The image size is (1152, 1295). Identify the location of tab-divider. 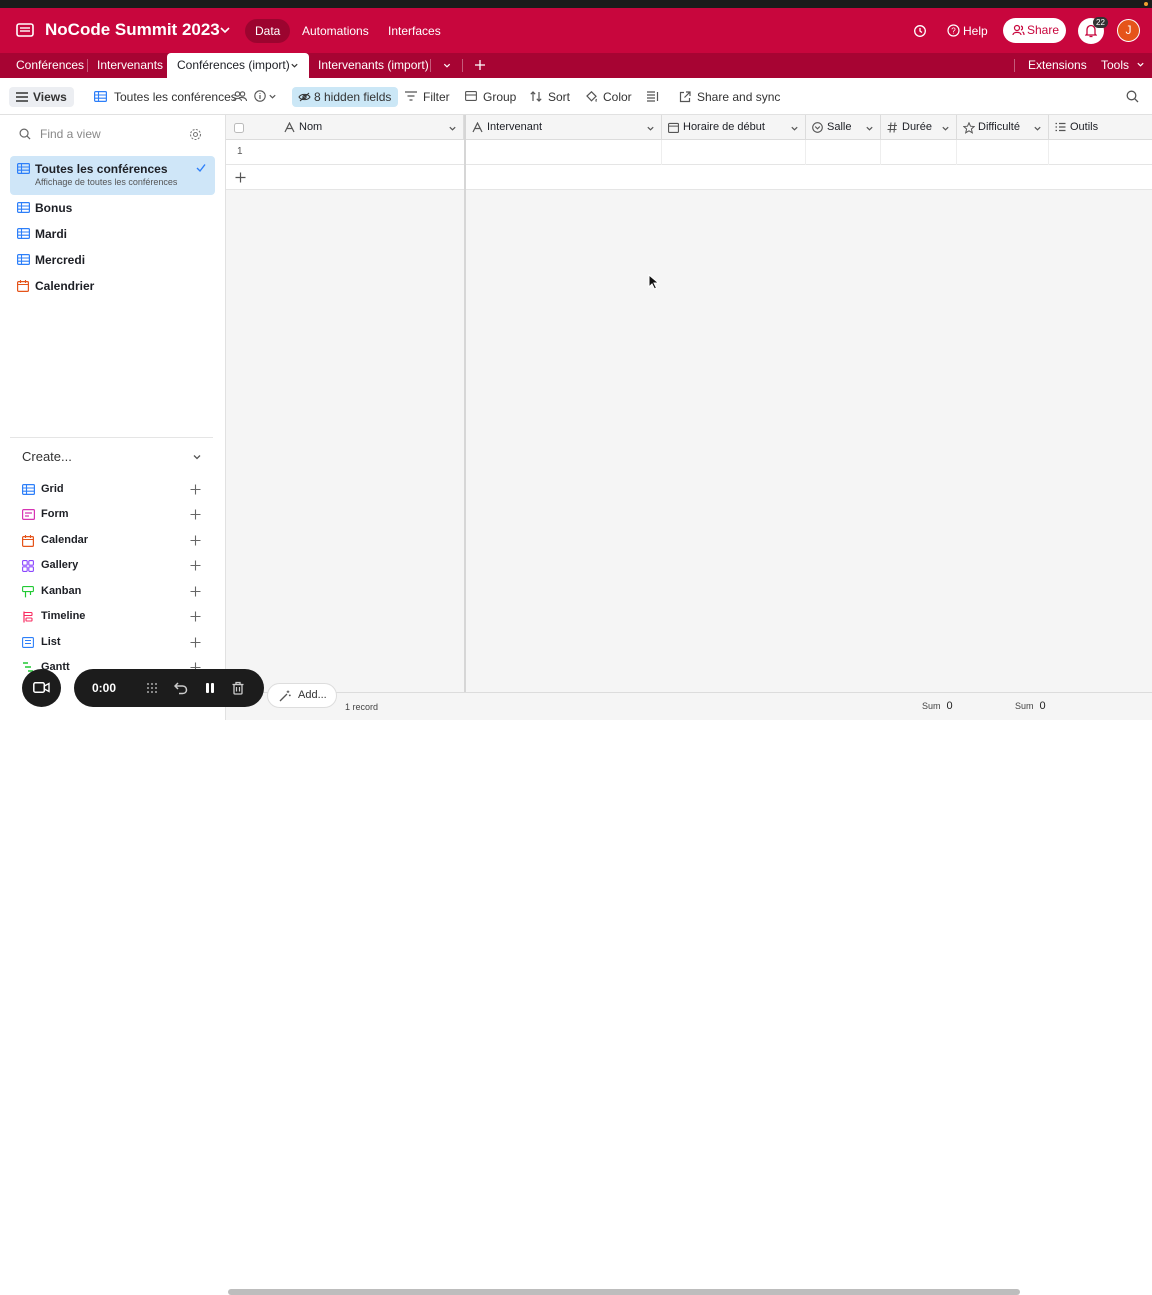
(1014, 65).